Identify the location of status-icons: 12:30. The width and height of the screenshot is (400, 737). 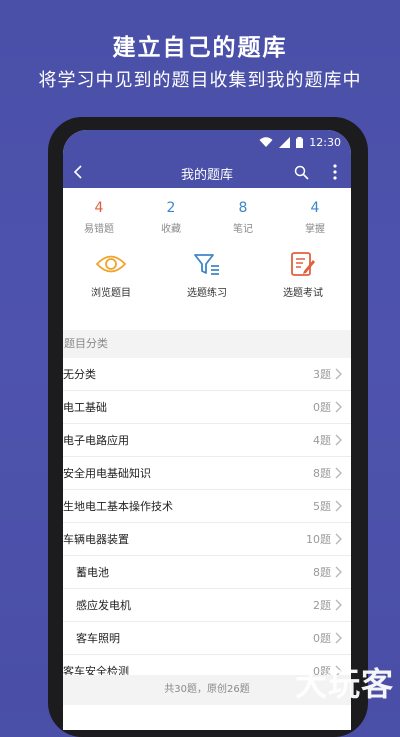
(300, 142).